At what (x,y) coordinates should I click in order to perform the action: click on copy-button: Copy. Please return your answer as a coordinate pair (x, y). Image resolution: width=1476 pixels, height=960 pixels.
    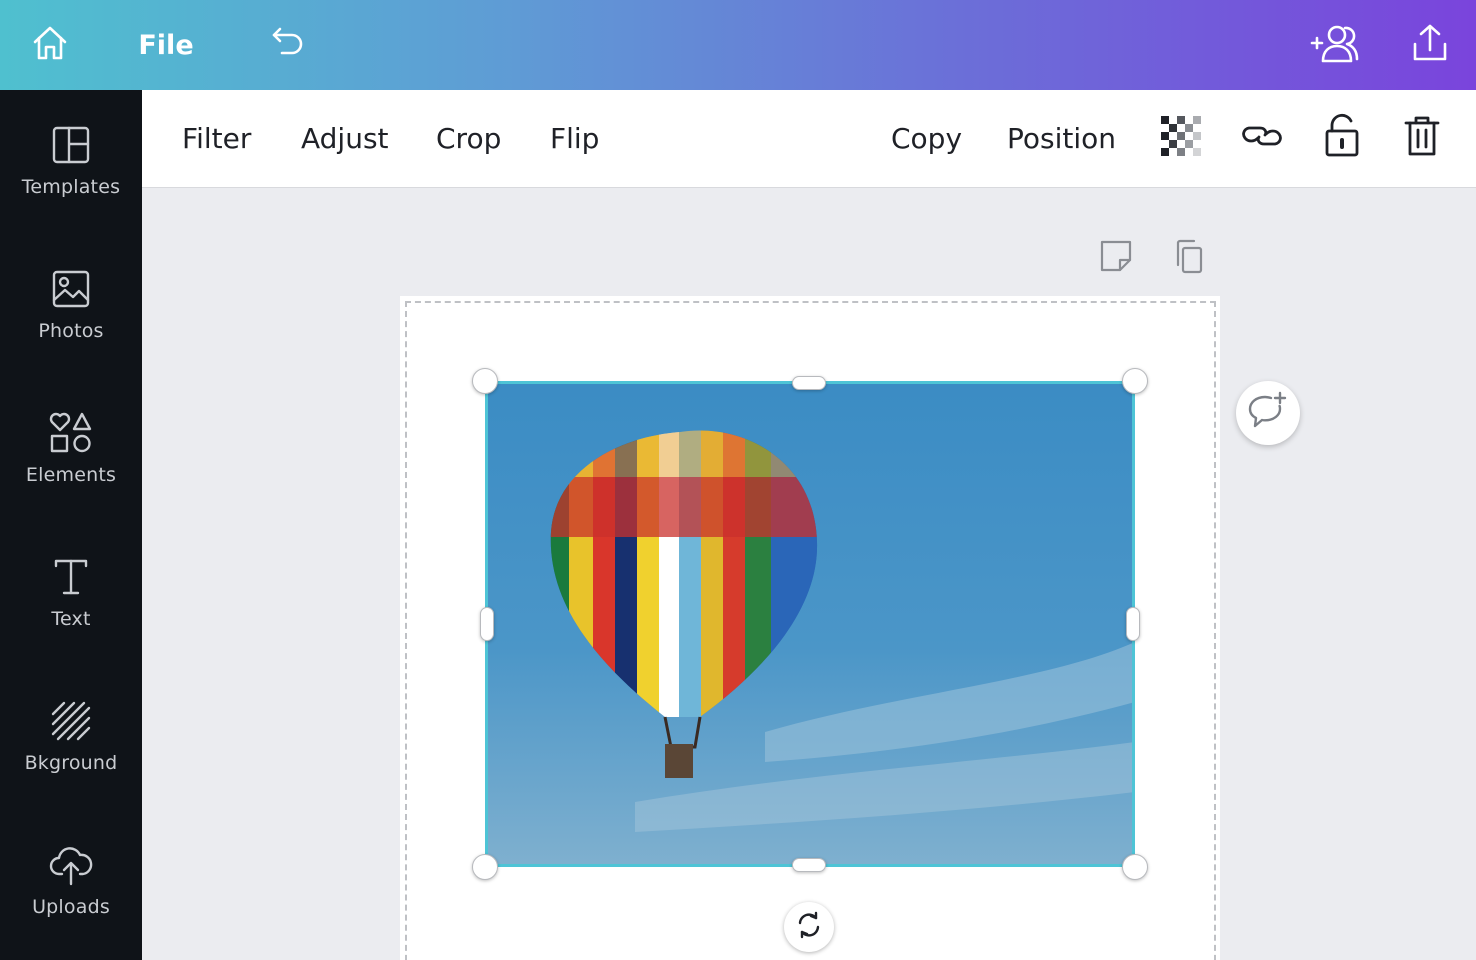
    Looking at the image, I should click on (926, 138).